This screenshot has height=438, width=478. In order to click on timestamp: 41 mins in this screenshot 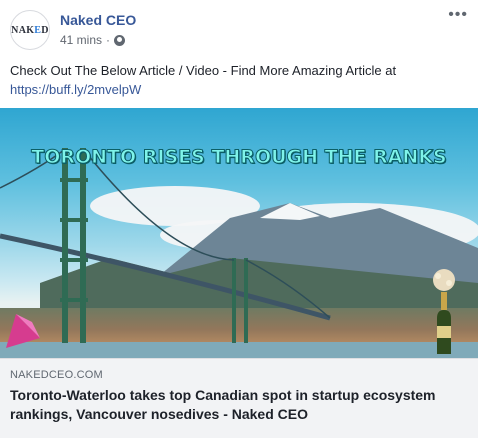, I will do `click(81, 40)`.